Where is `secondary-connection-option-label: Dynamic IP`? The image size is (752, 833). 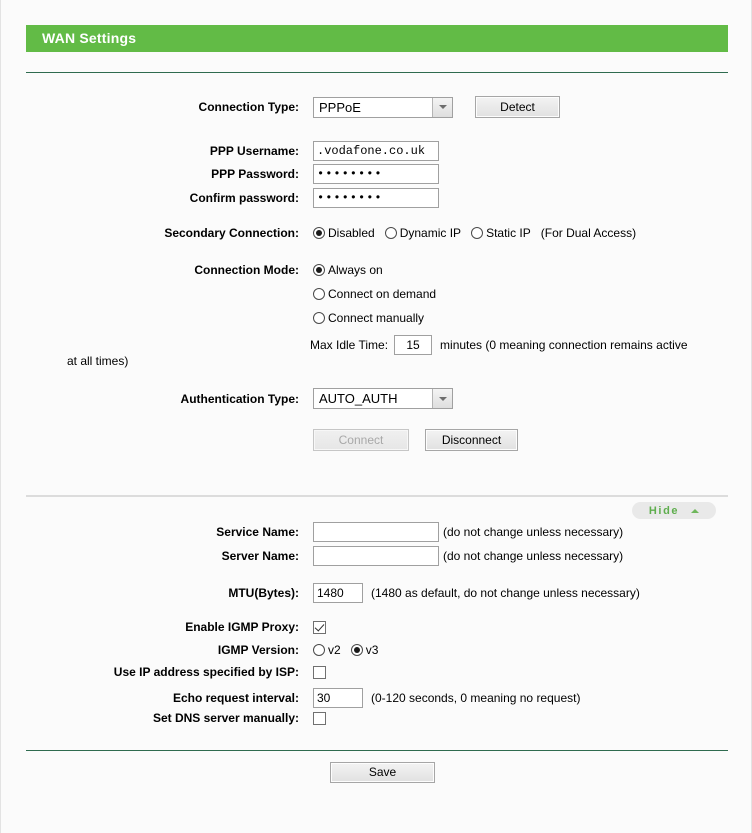 secondary-connection-option-label: Dynamic IP is located at coordinates (430, 233).